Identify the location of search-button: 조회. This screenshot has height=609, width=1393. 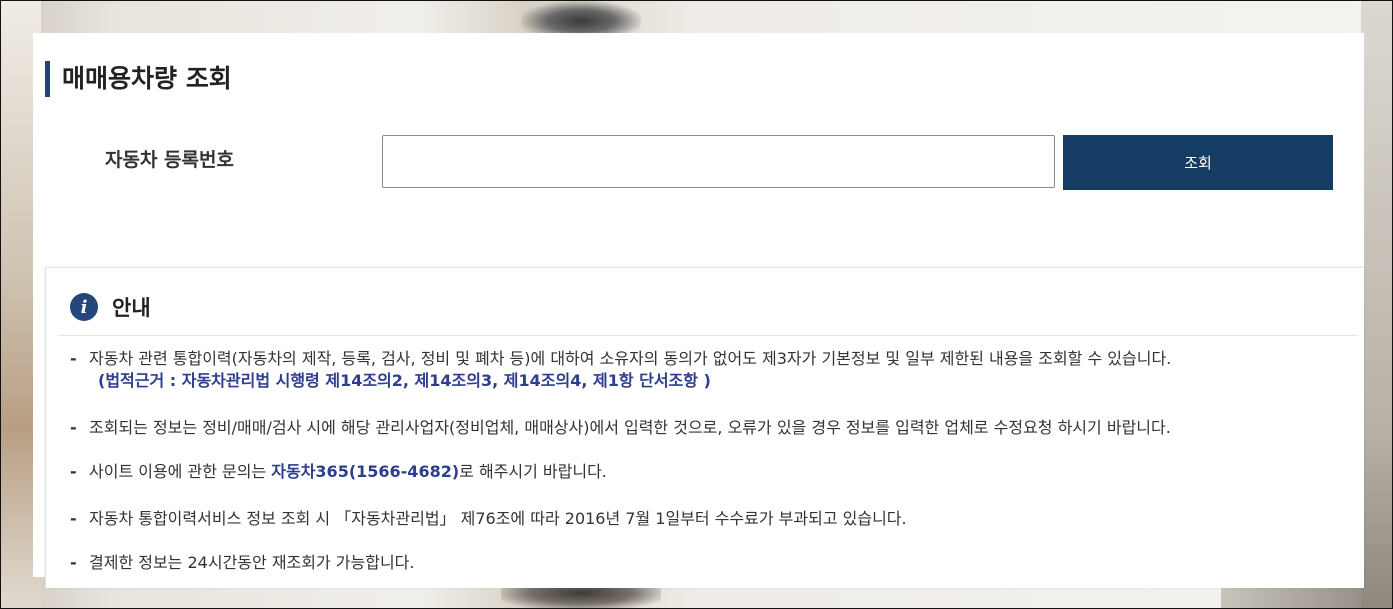
(1198, 162).